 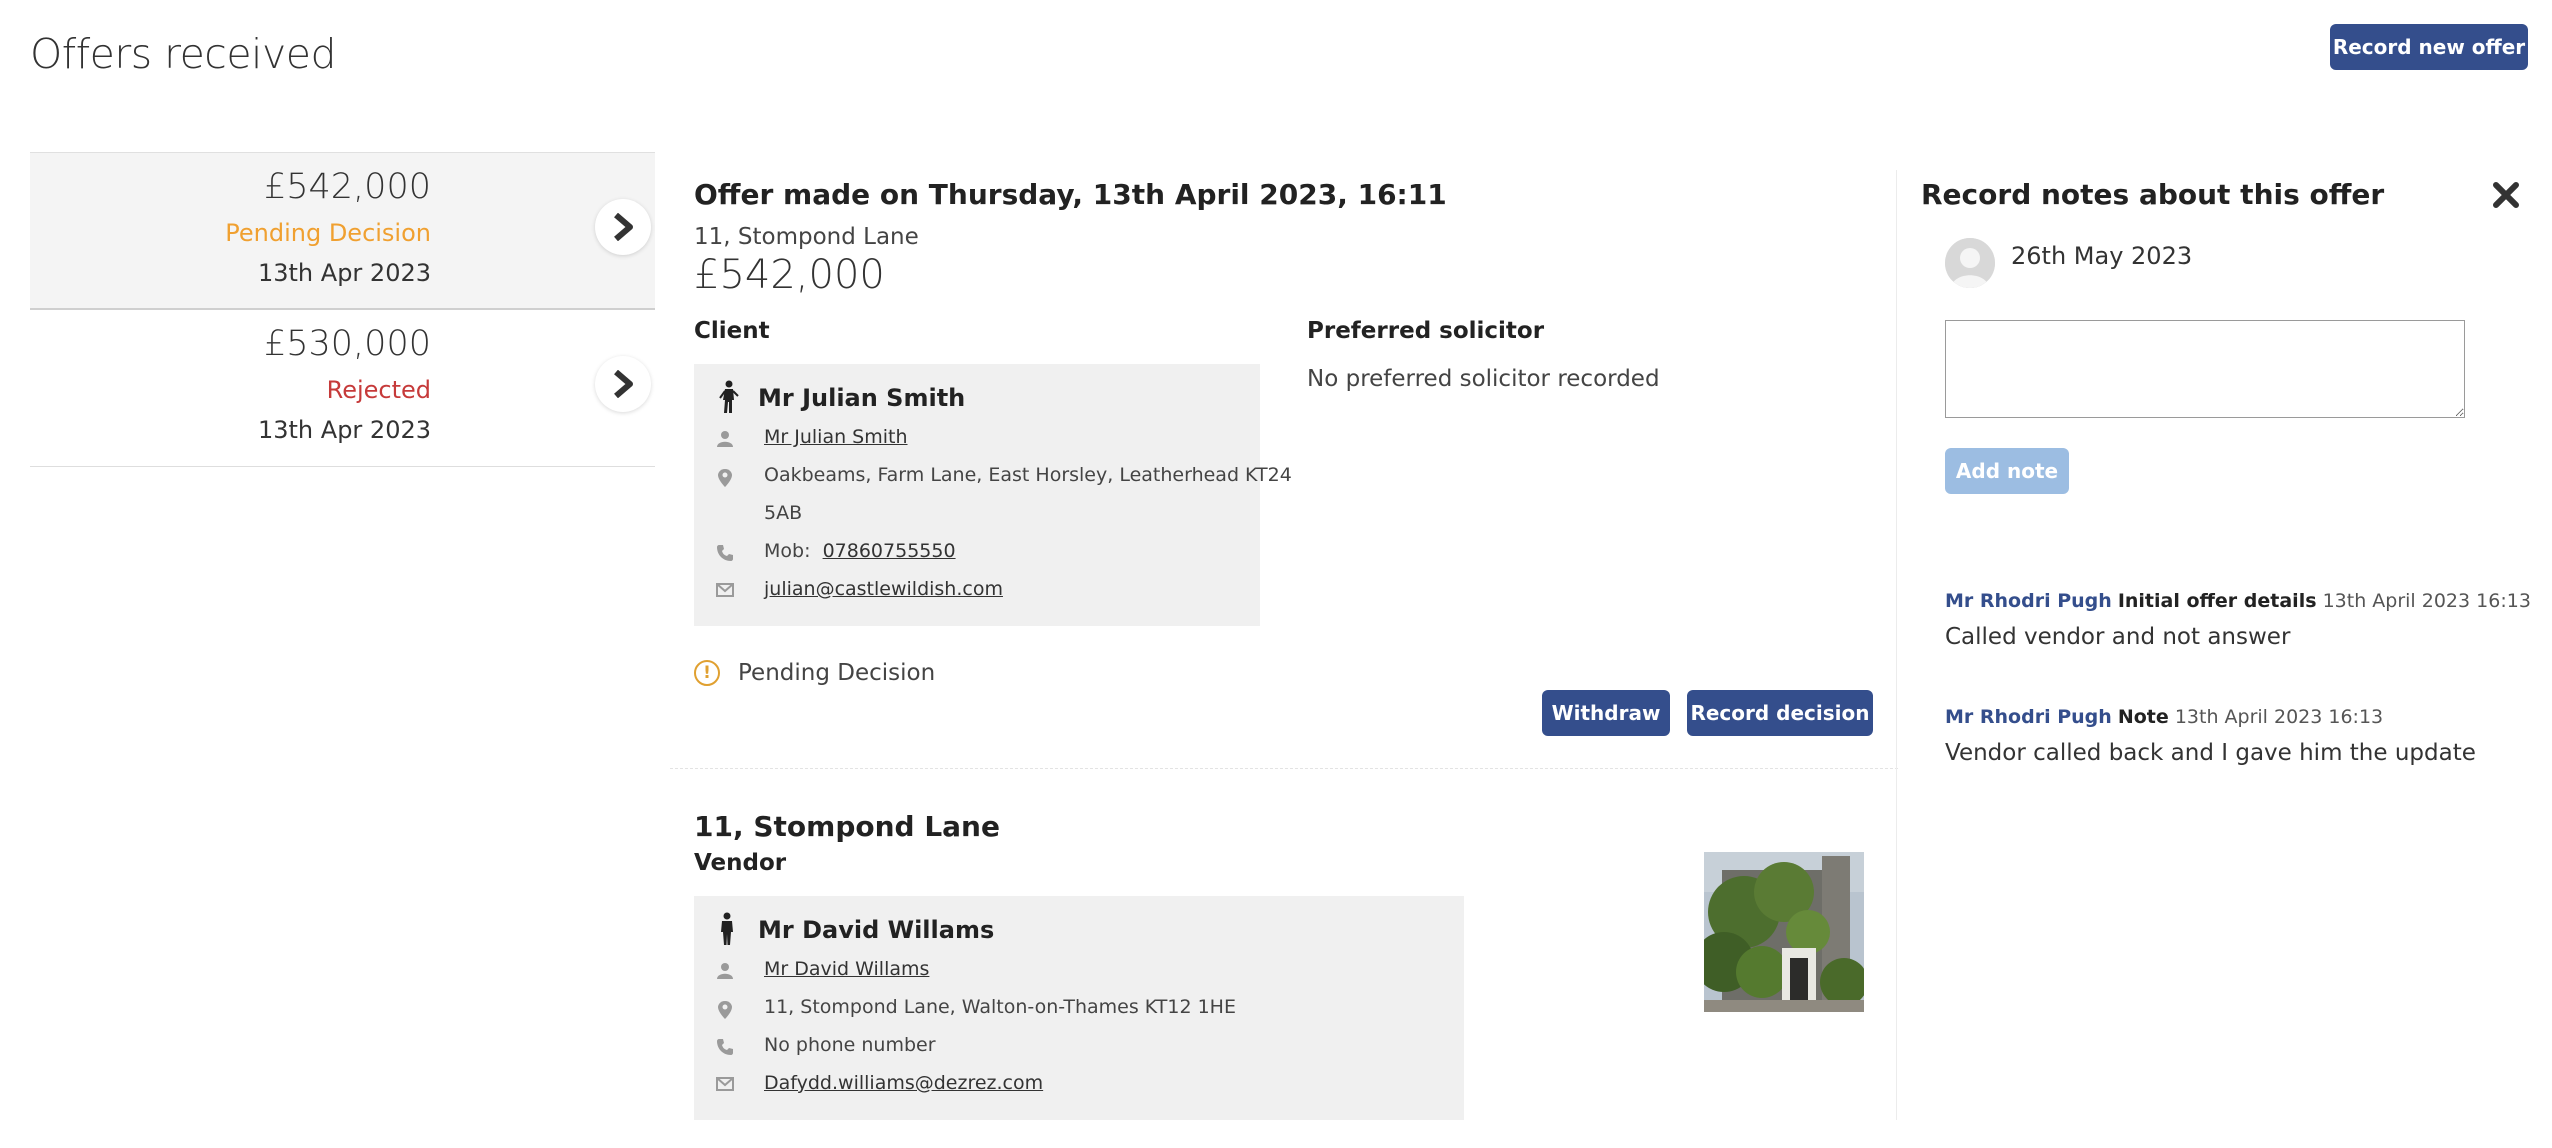 What do you see at coordinates (2007, 471) in the screenshot?
I see `add-note-button: Add note` at bounding box center [2007, 471].